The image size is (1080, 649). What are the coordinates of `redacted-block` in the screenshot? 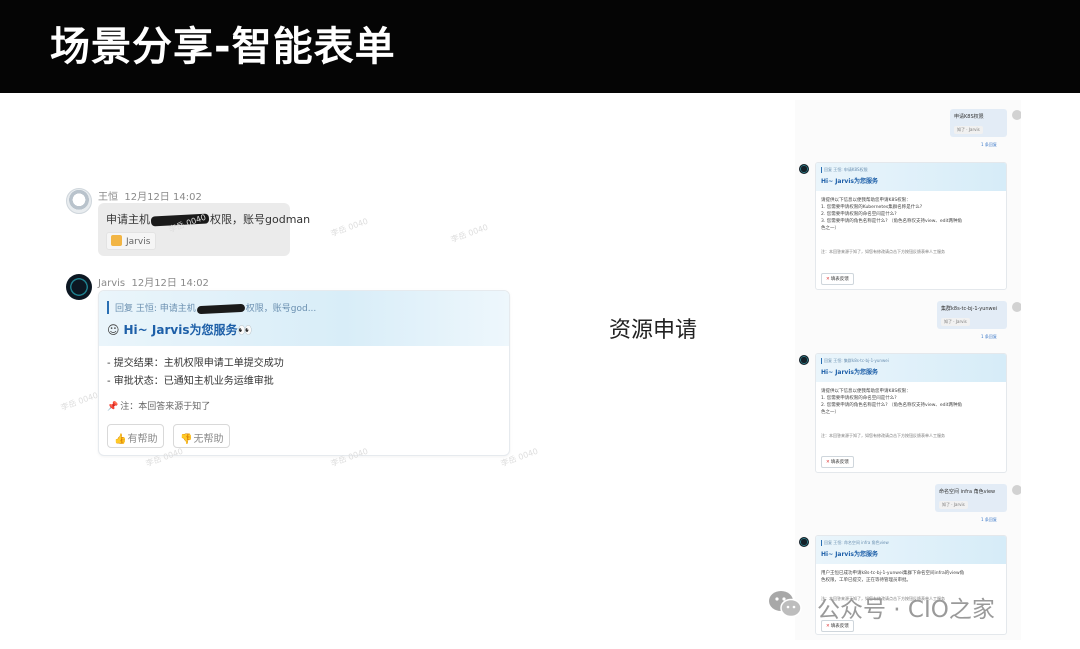 It's located at (220, 308).